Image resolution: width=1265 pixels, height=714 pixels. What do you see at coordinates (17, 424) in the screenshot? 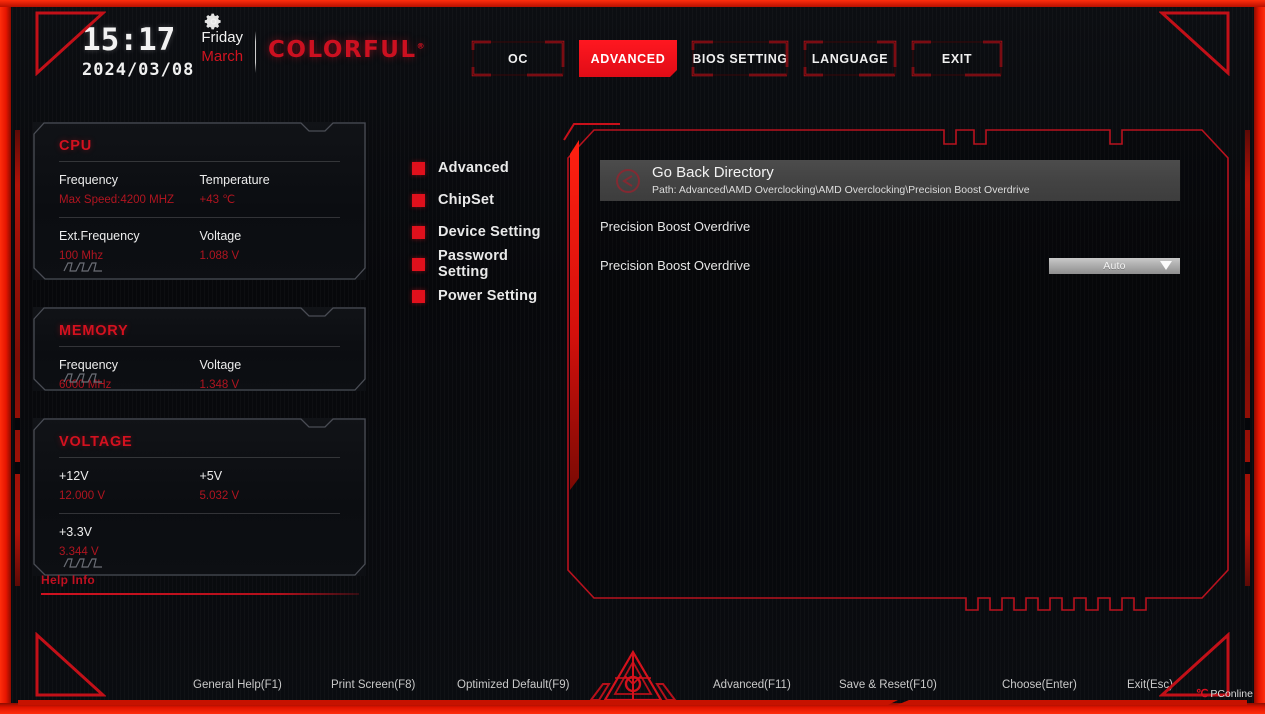
I see `frame-left-nub-a` at bounding box center [17, 424].